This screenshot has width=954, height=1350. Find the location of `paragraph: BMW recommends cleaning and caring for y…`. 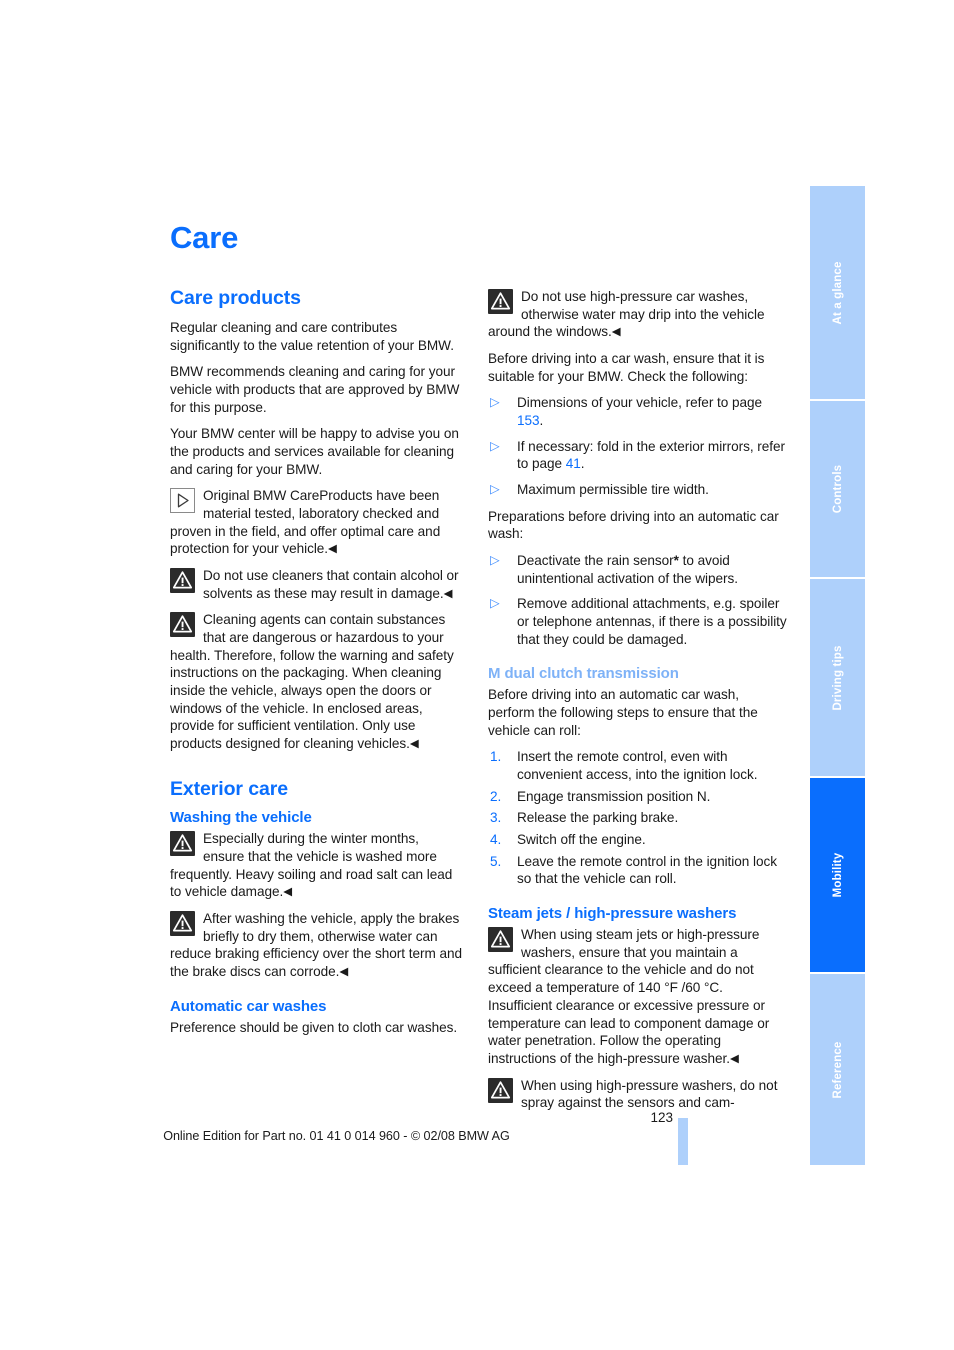

paragraph: BMW recommends cleaning and caring for y… is located at coordinates (315, 389).